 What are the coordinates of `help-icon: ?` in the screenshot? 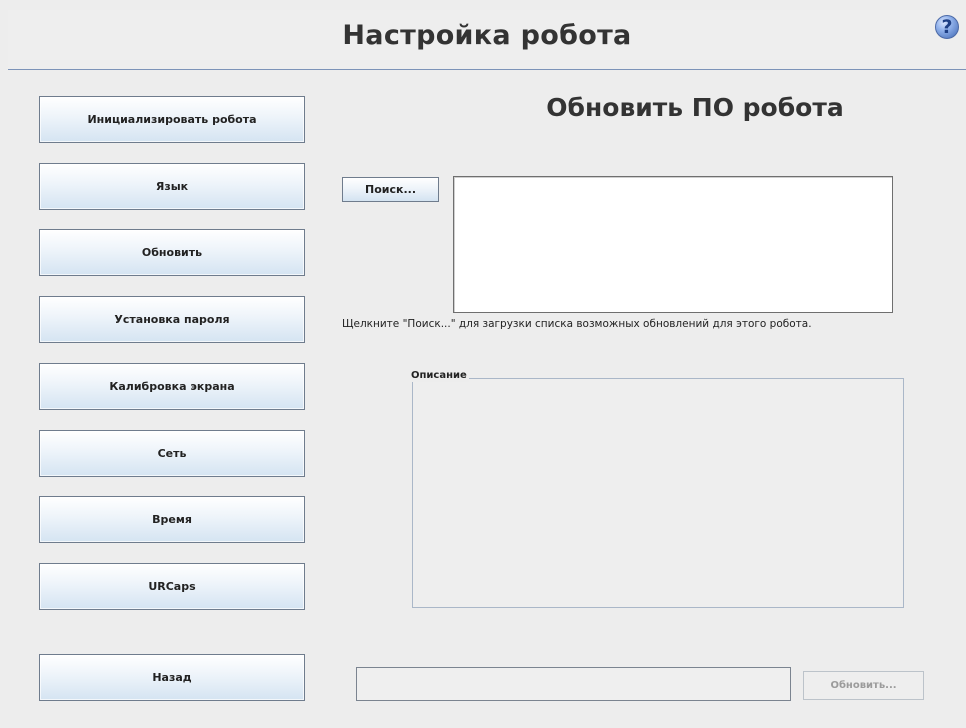 It's located at (947, 27).